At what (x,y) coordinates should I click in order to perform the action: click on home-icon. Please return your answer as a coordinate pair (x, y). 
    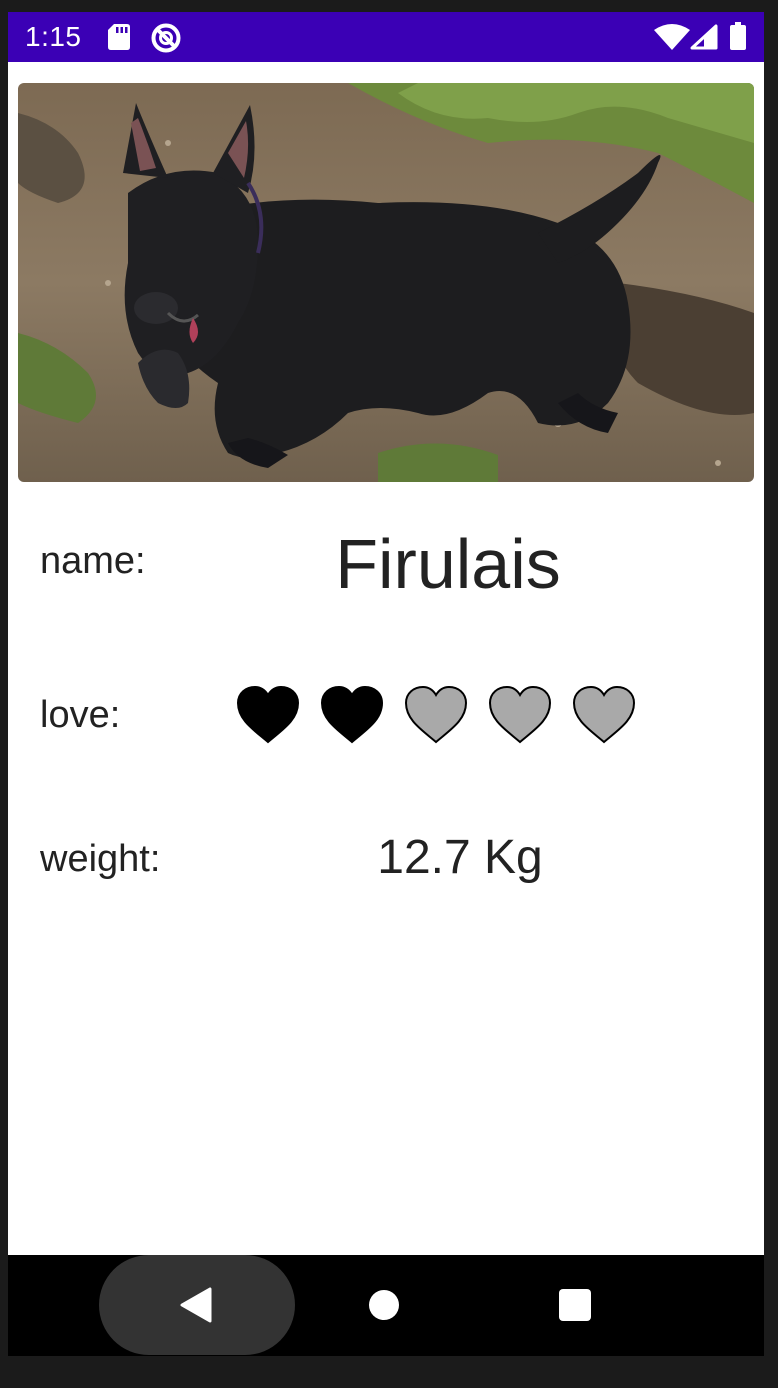
    Looking at the image, I should click on (384, 1305).